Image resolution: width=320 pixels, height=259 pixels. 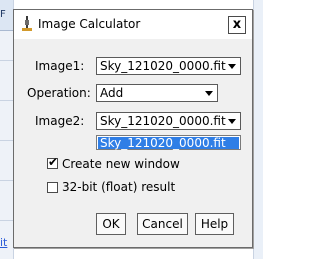 I want to click on image1-label: Image1:, so click(x=60, y=66).